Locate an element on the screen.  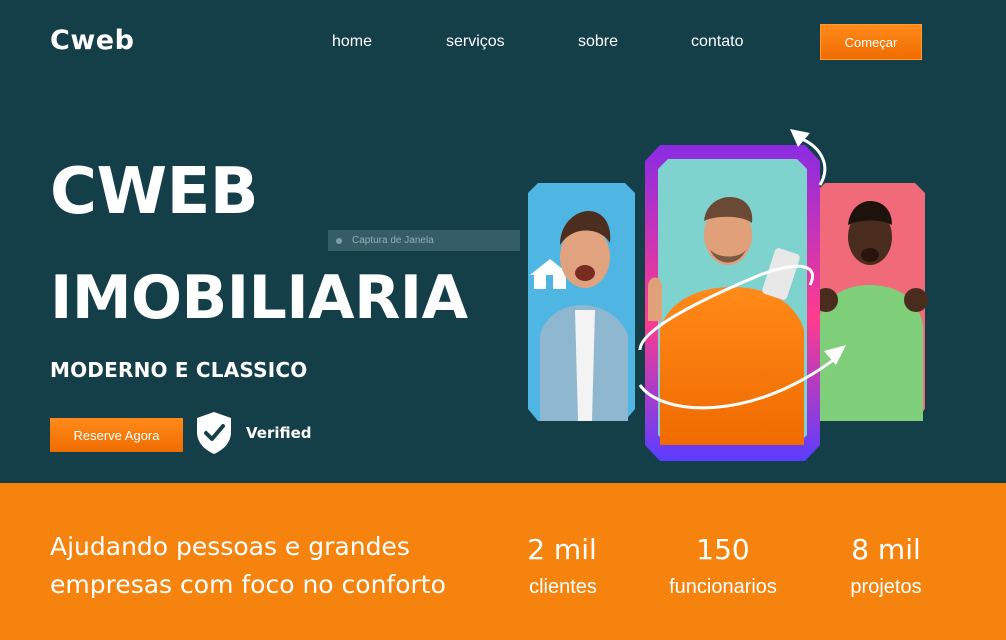
brand-logo: Cweb is located at coordinates (92, 40).